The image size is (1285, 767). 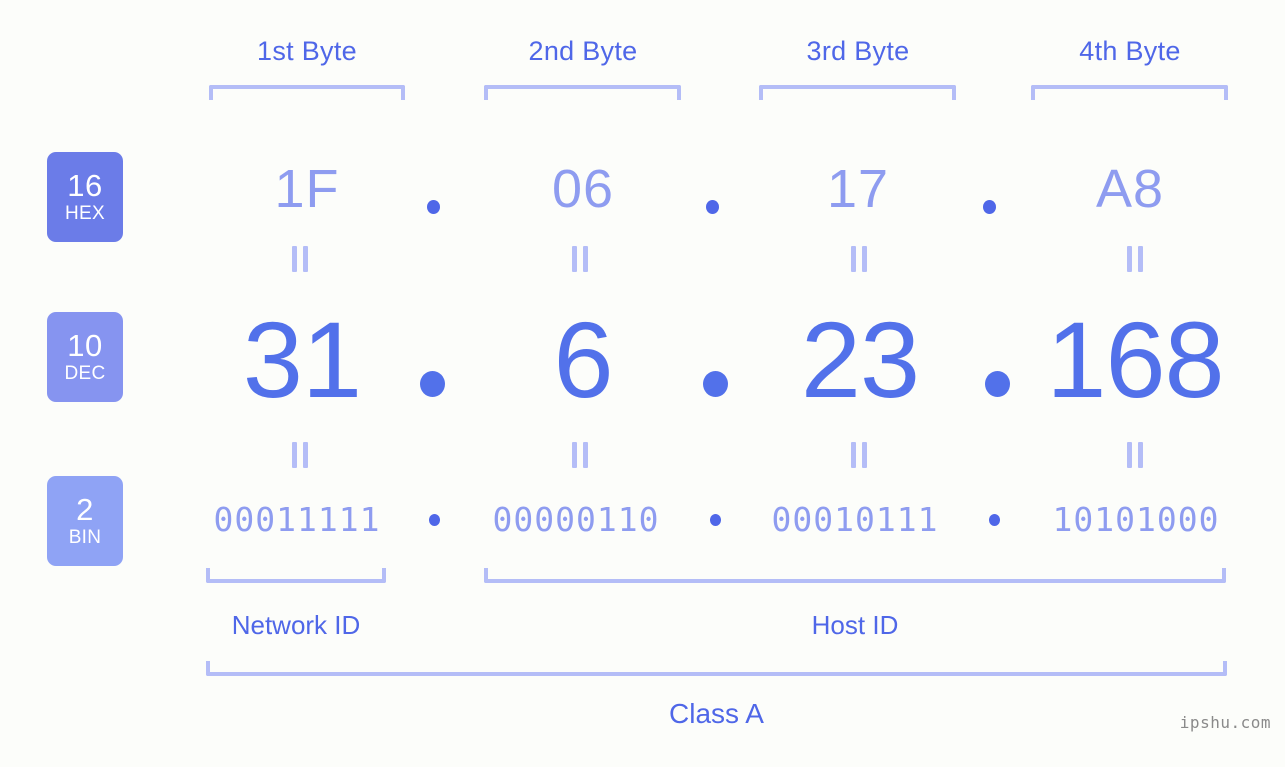 I want to click on radix-badge-bin-base: 2, so click(x=85, y=509).